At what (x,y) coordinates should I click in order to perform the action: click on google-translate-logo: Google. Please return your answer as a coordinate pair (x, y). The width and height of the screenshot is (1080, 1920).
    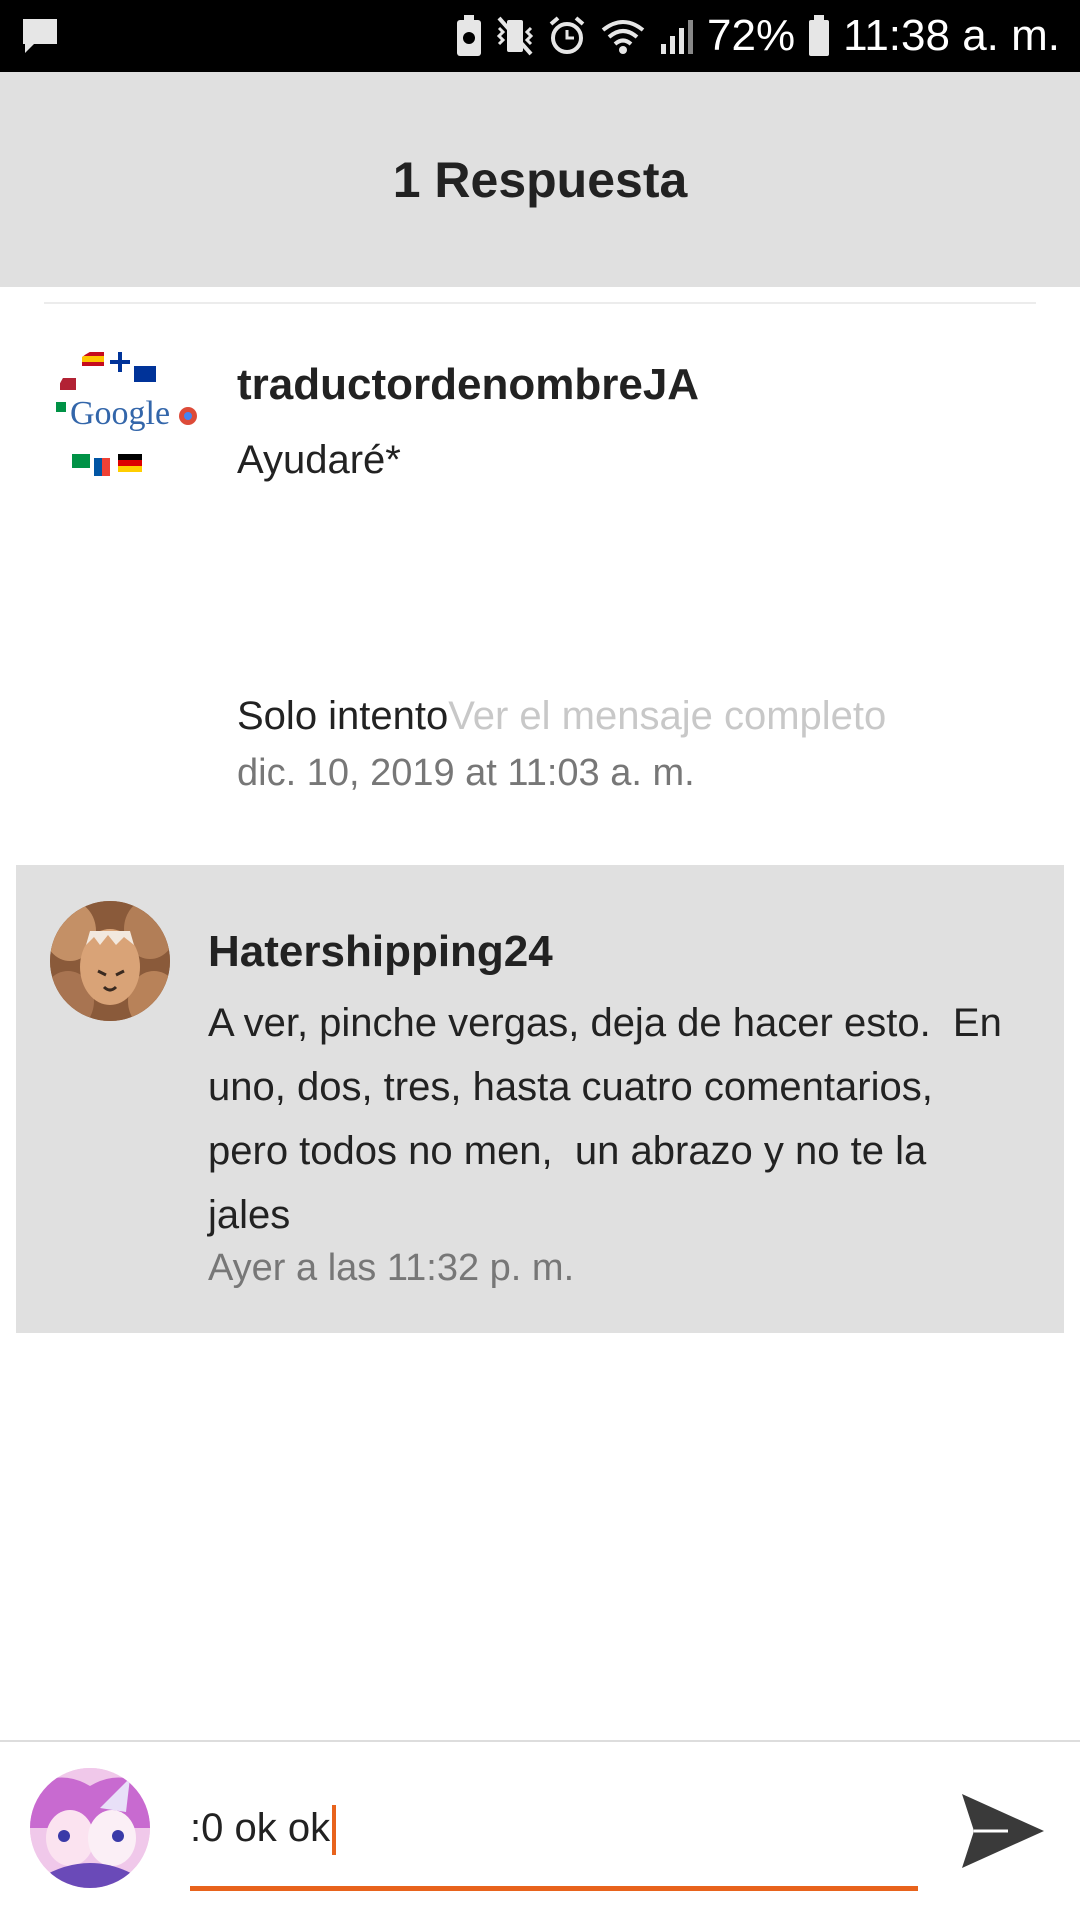
    Looking at the image, I should click on (127, 417).